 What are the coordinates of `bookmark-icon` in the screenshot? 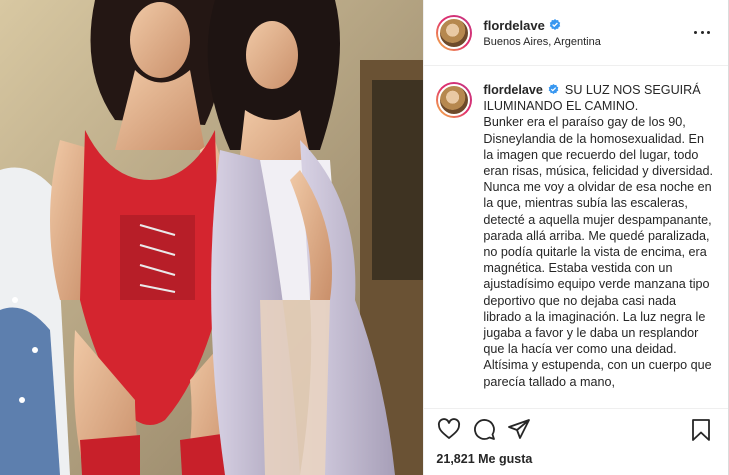 It's located at (701, 430).